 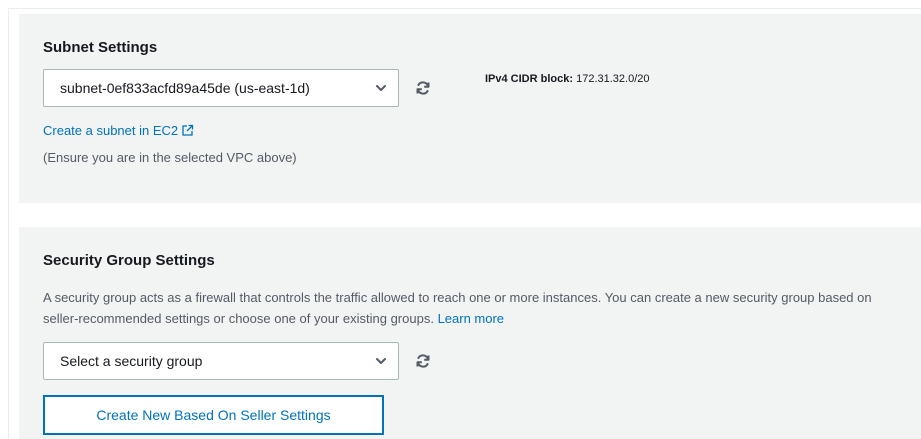 What do you see at coordinates (213, 415) in the screenshot?
I see `create-security-group-button: Create New Based On Seller Settings` at bounding box center [213, 415].